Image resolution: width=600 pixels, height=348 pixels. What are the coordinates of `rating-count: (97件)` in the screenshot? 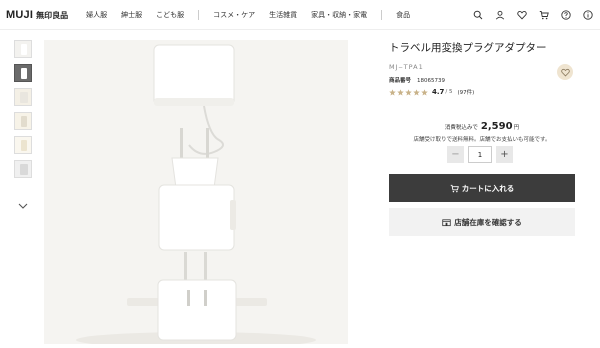 It's located at (466, 92).